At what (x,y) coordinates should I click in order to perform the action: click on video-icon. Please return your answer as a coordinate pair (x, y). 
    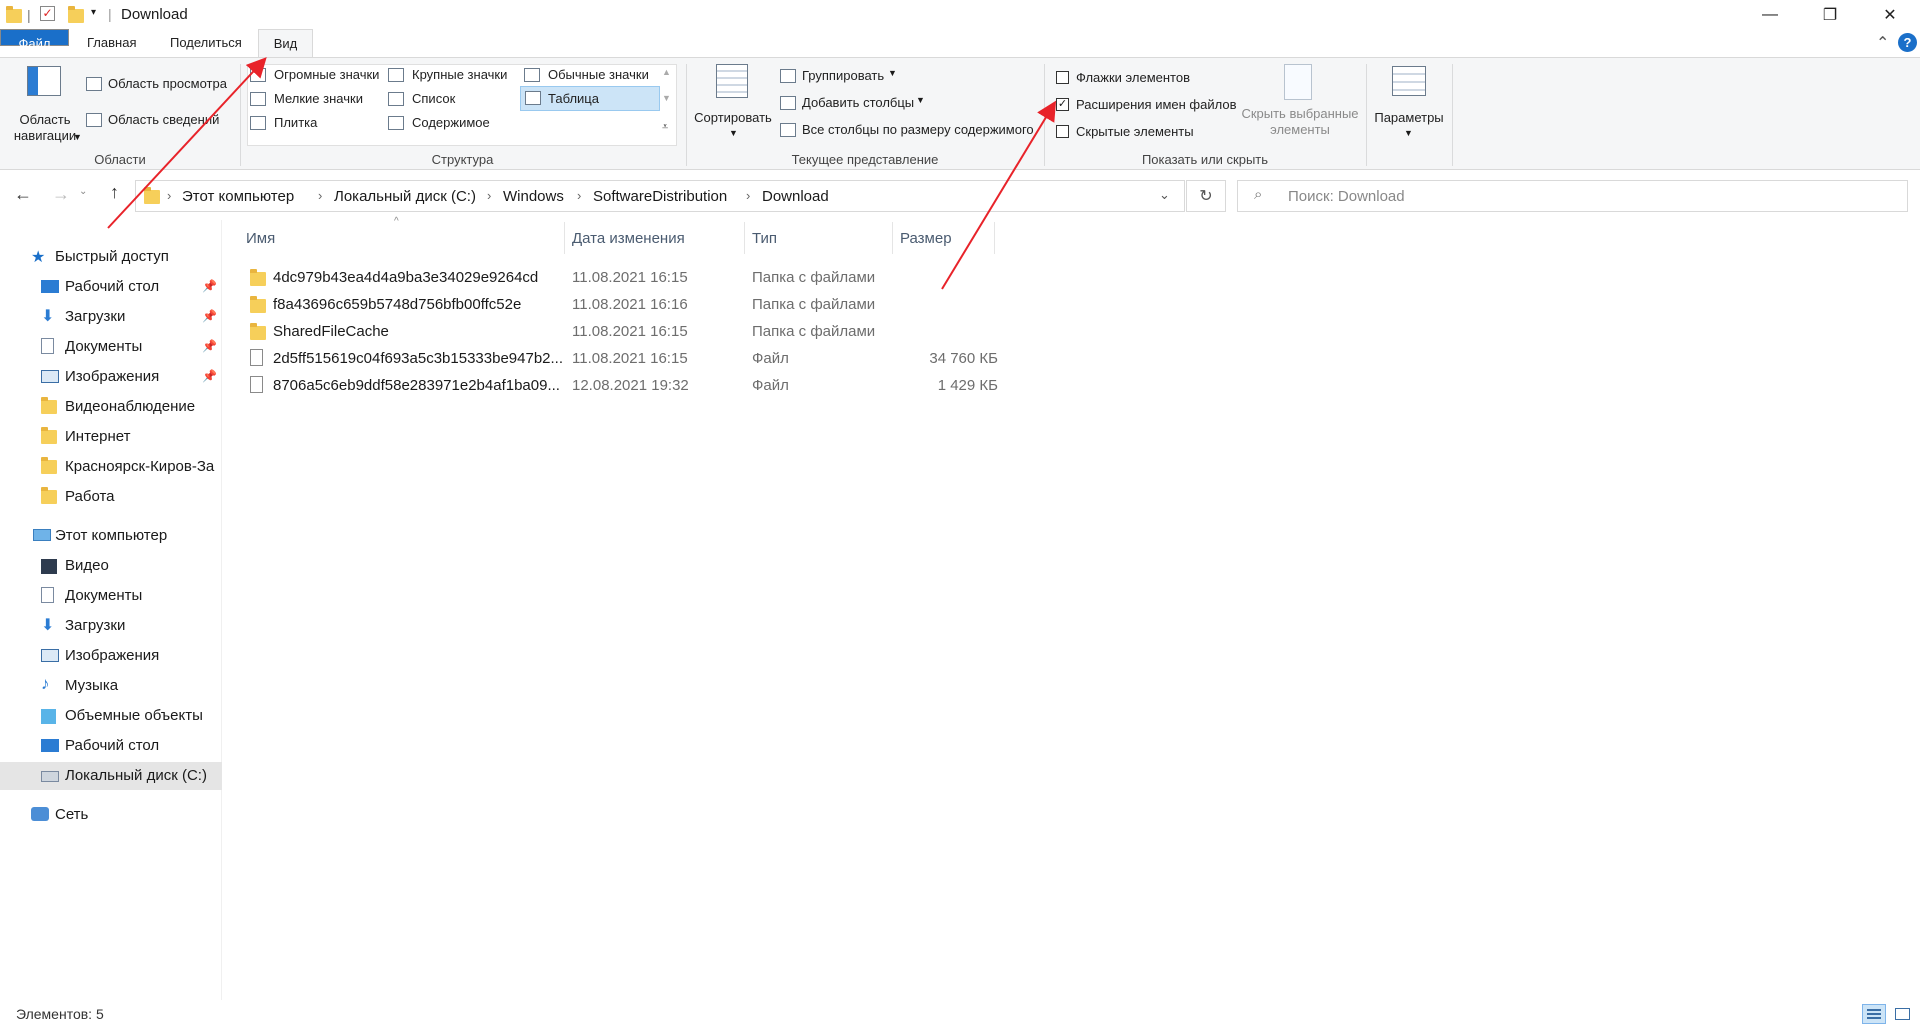
    Looking at the image, I should click on (49, 566).